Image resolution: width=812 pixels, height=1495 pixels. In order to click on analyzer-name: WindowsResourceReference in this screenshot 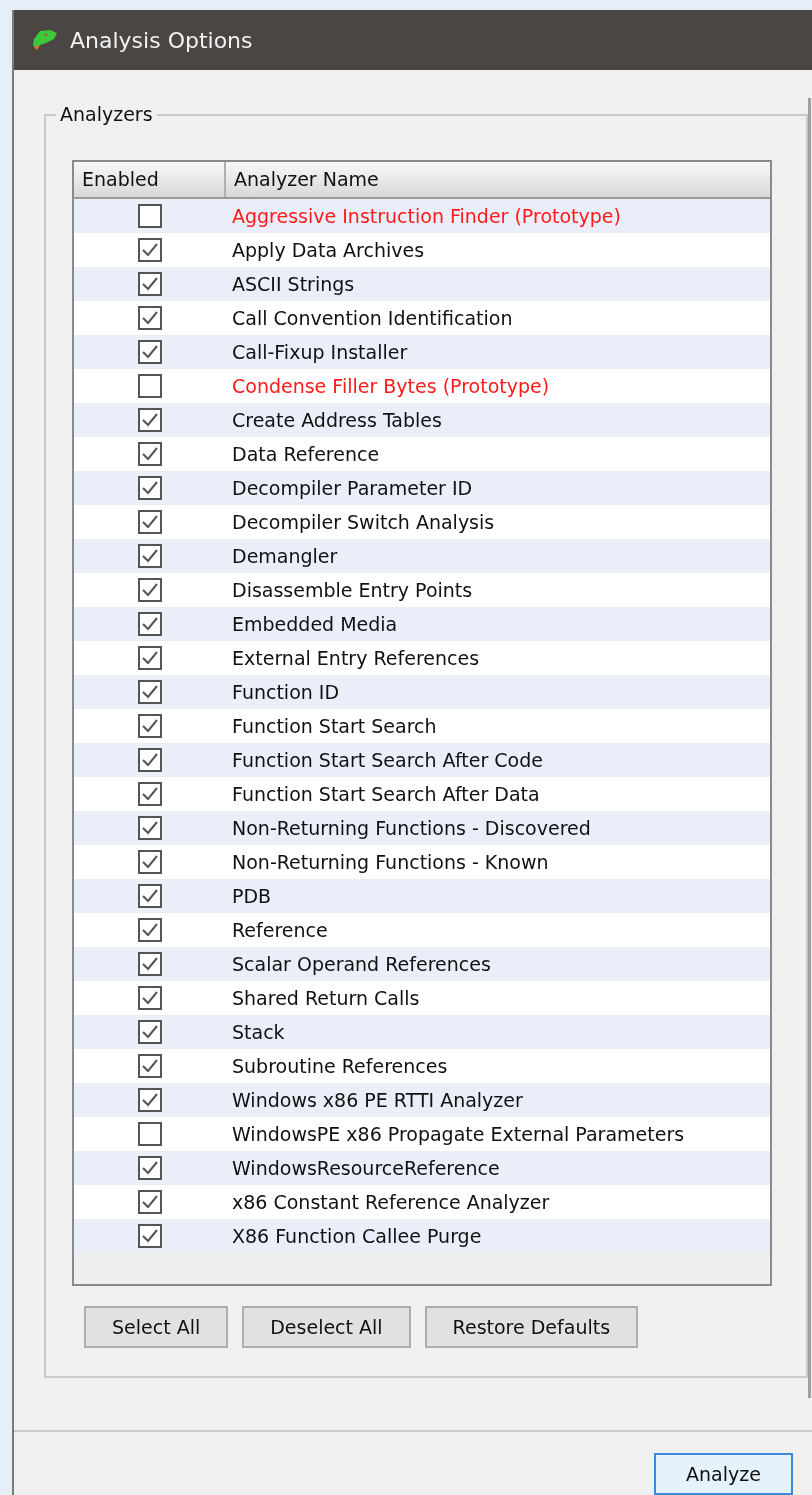, I will do `click(365, 1168)`.